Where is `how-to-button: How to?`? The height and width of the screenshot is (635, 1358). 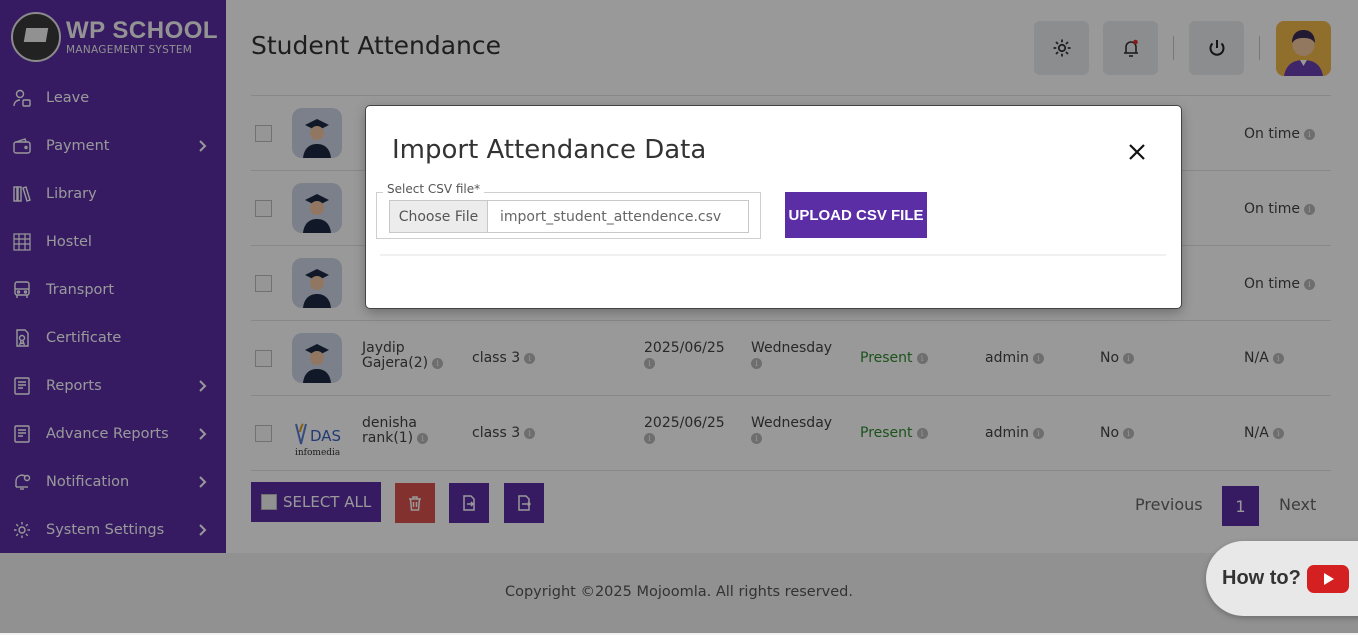 how-to-button: How to? is located at coordinates (1282, 578).